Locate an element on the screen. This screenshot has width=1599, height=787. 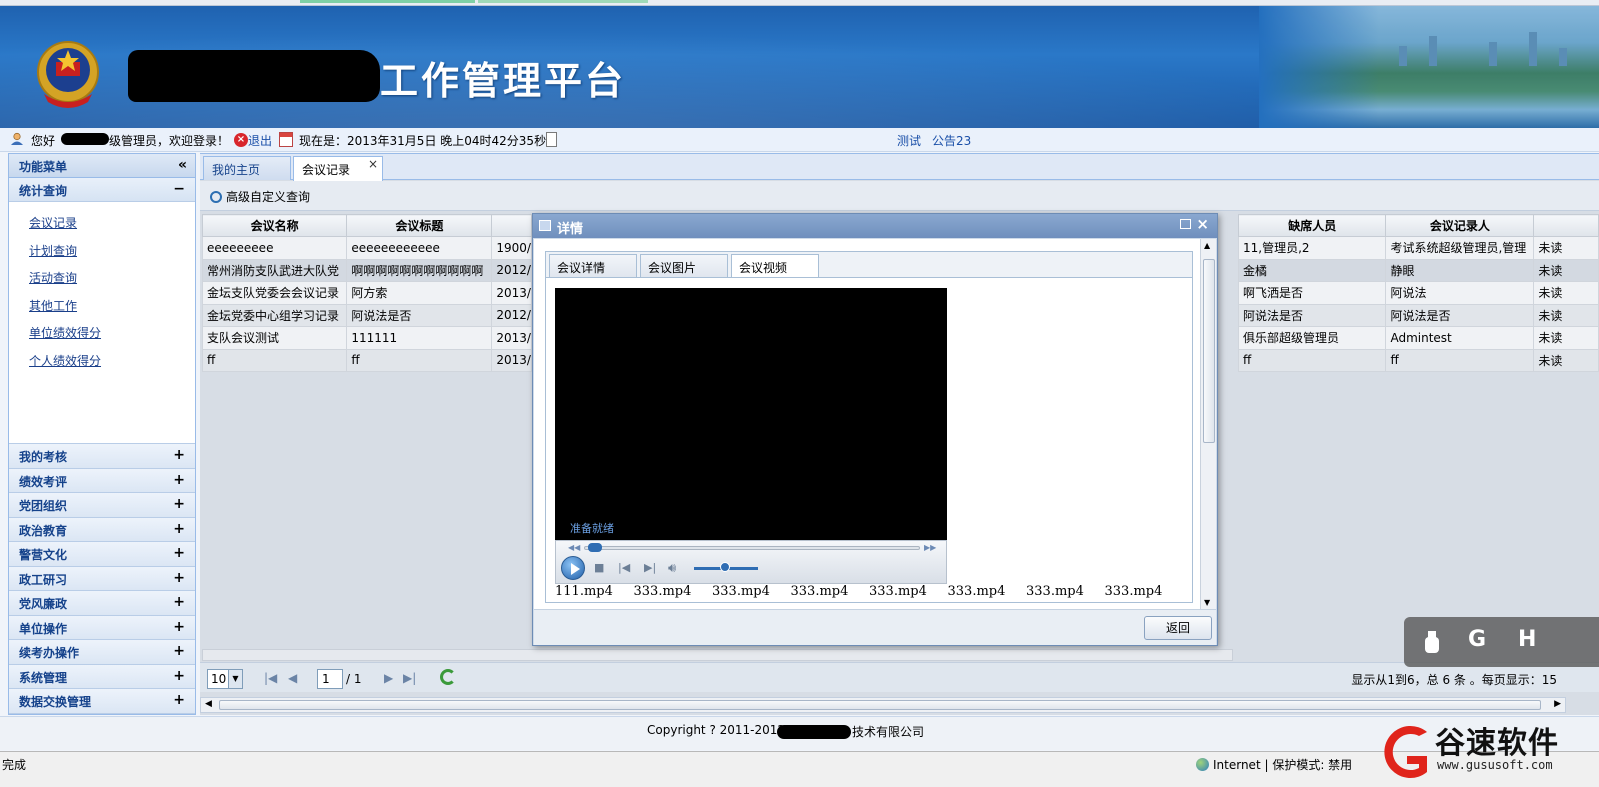
table-row: 啊飞洒是否 阿说法 未读 is located at coordinates (1418, 293).